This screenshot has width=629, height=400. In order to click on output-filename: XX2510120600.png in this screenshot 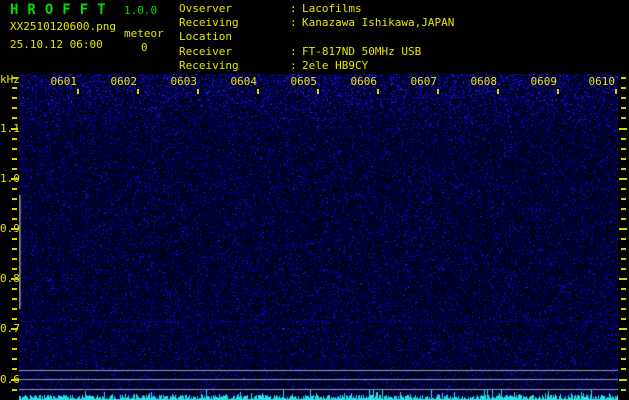, I will do `click(63, 26)`.